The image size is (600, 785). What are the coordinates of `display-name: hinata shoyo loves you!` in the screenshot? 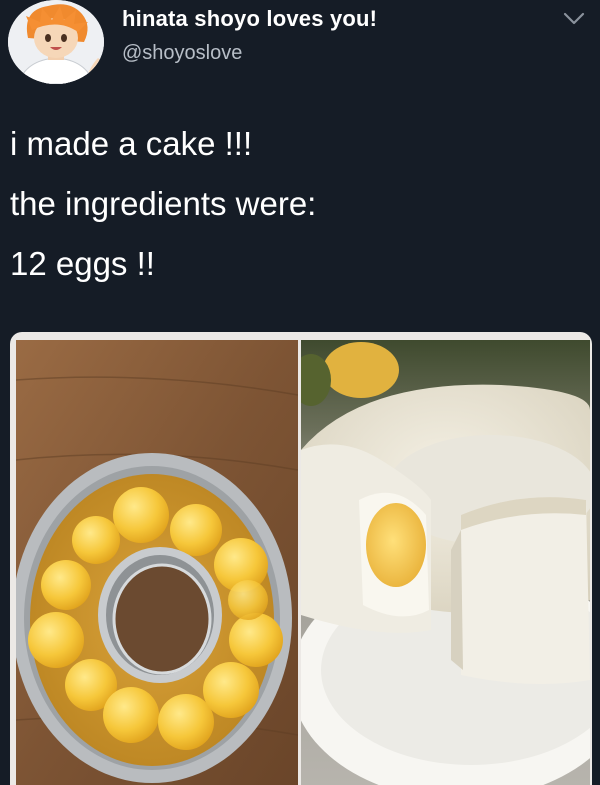 It's located at (249, 19).